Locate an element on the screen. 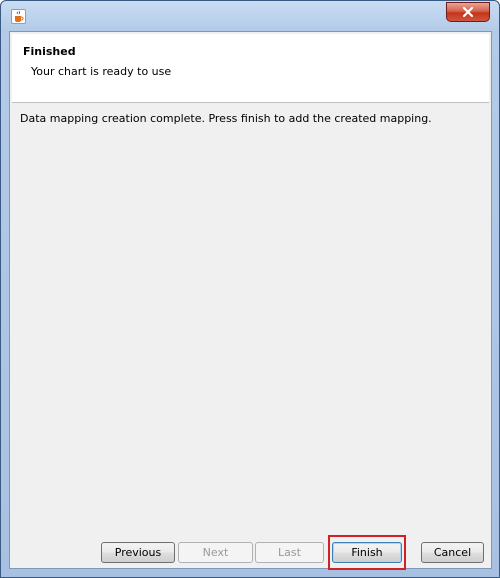 The image size is (500, 578). last-button: Last is located at coordinates (289, 552).